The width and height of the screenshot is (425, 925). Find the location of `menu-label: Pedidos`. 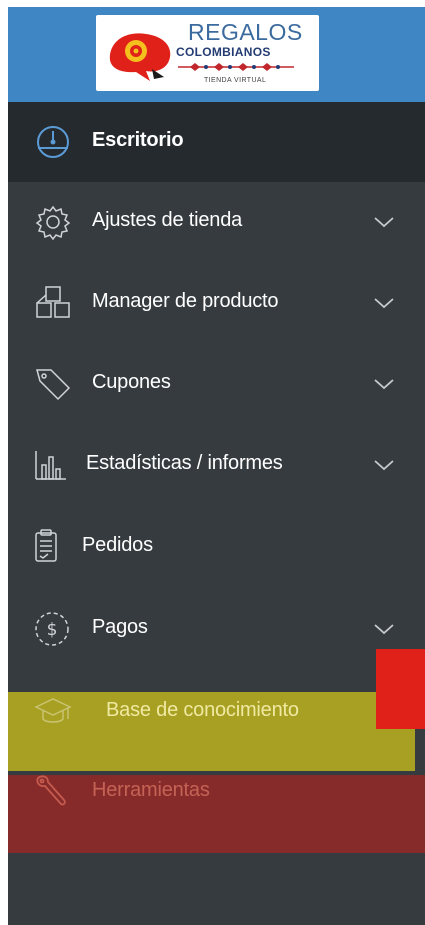

menu-label: Pedidos is located at coordinates (117, 545).